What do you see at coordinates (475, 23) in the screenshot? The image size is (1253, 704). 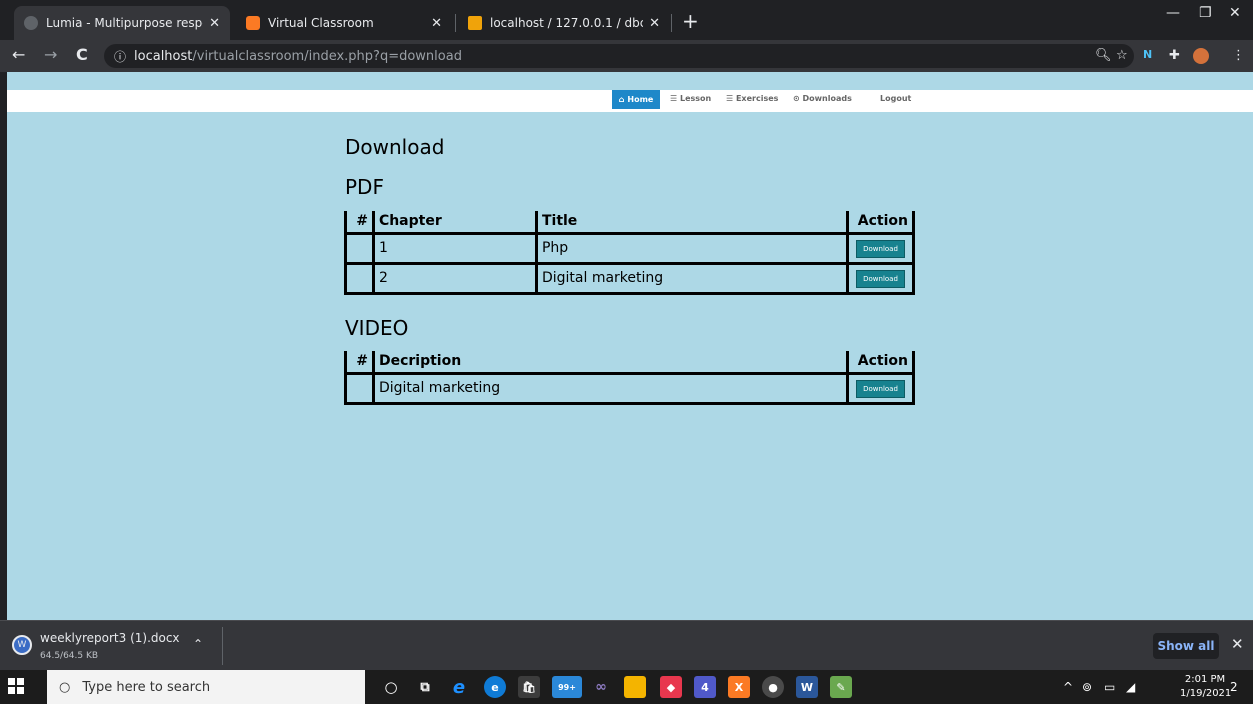 I see `phpmyadmin-icon` at bounding box center [475, 23].